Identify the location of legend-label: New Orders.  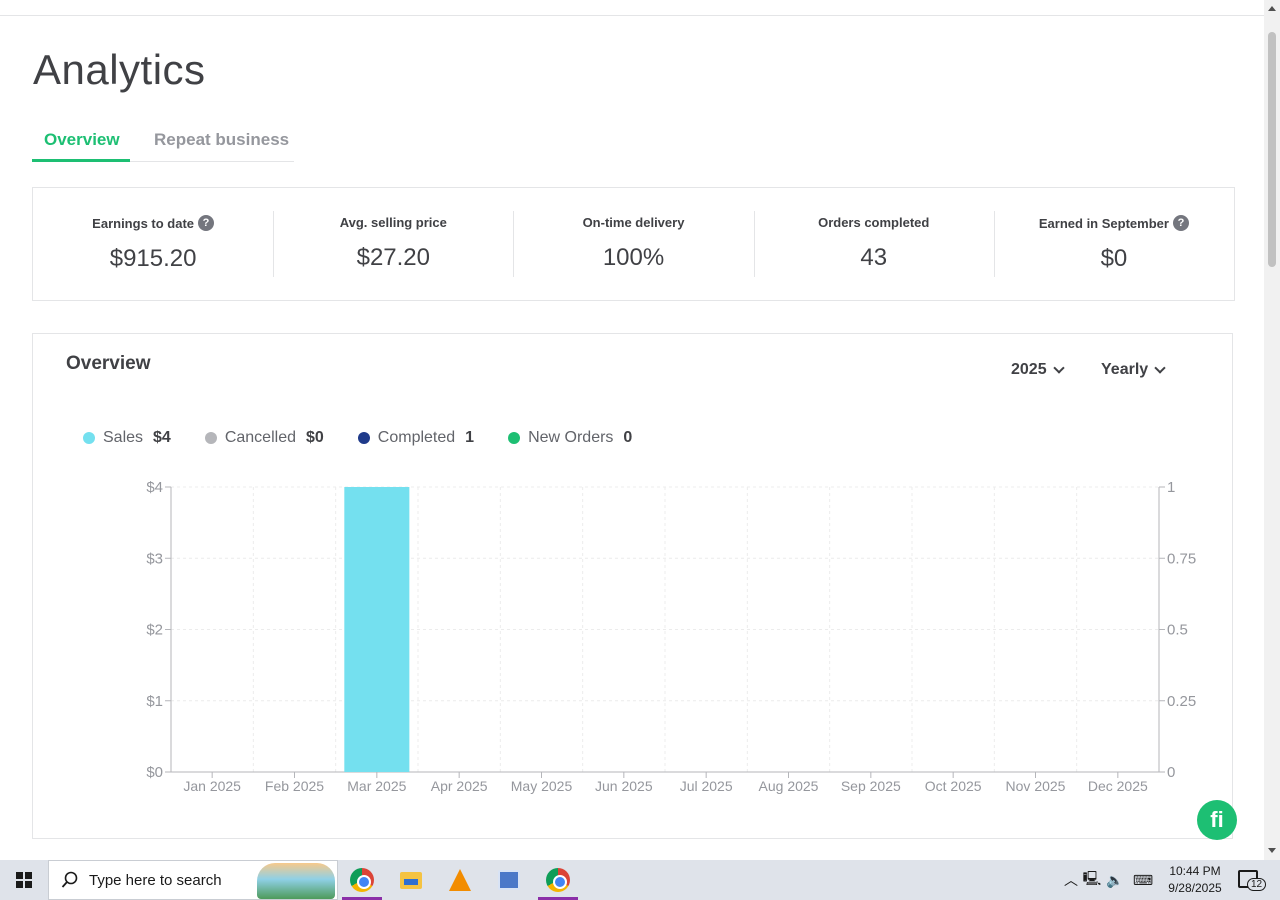
(571, 437).